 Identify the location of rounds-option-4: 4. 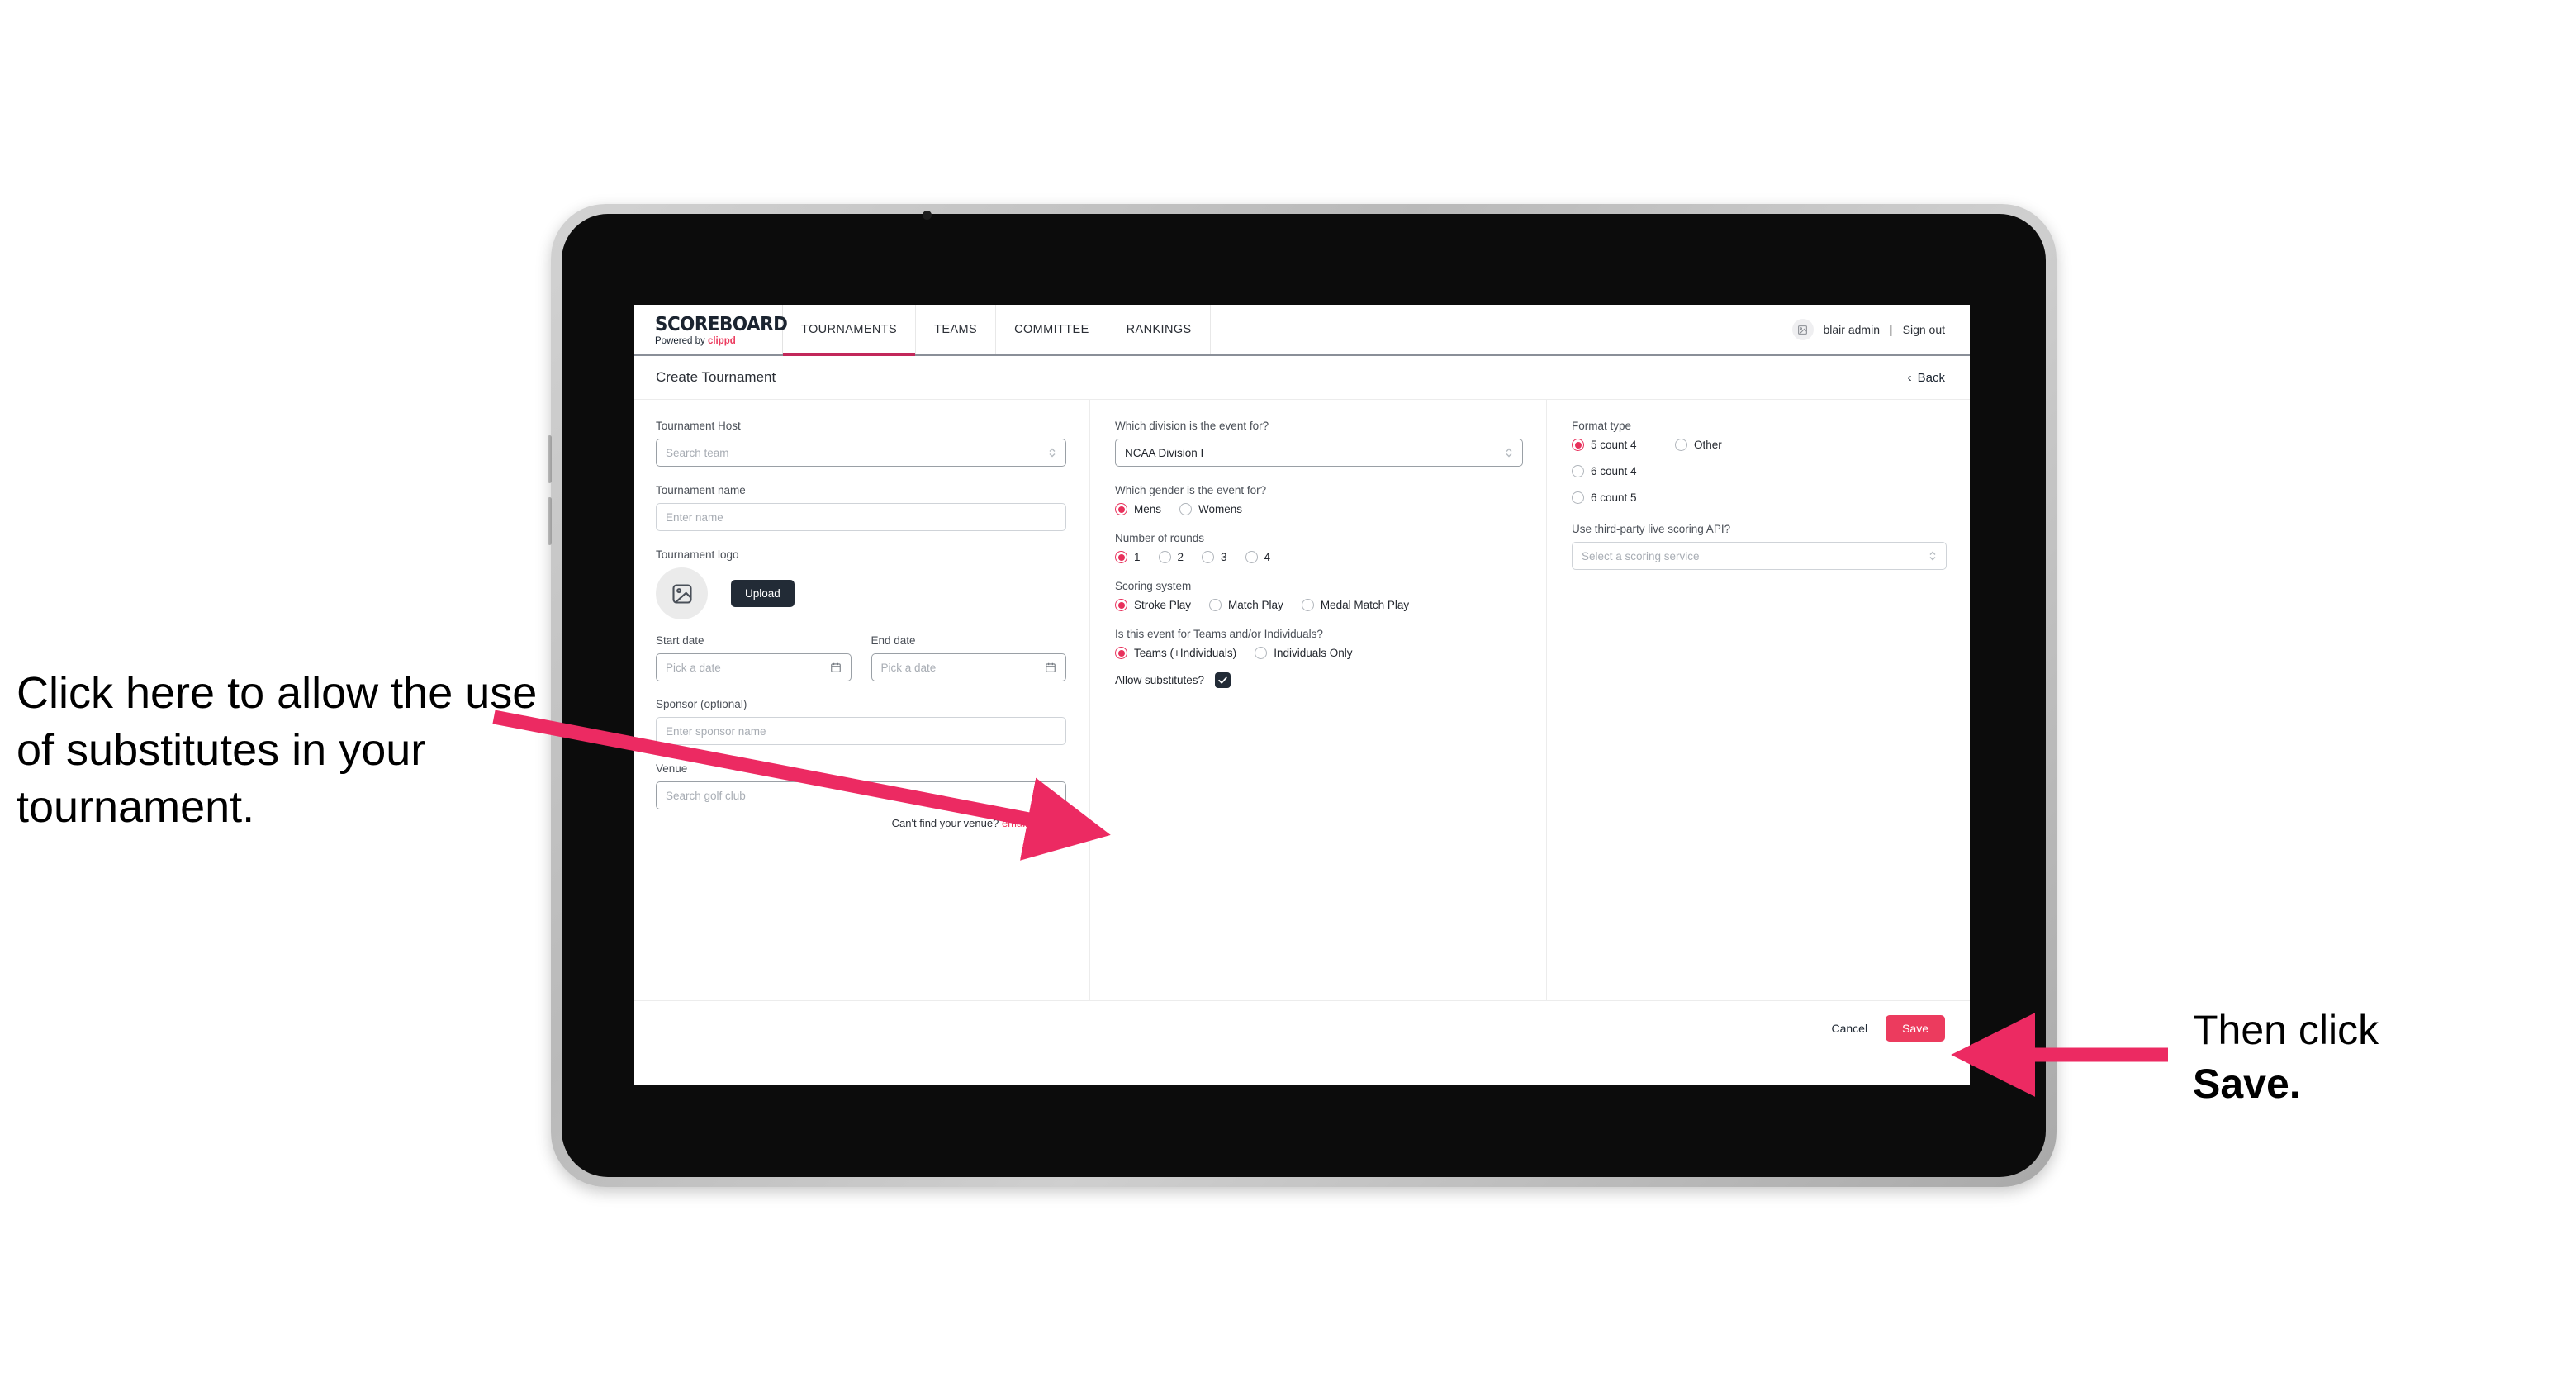
(1258, 557).